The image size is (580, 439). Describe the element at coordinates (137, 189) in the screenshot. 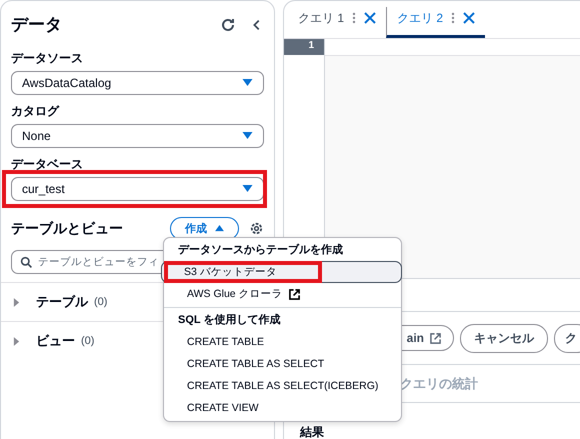

I see `select-field: cur_test` at that location.